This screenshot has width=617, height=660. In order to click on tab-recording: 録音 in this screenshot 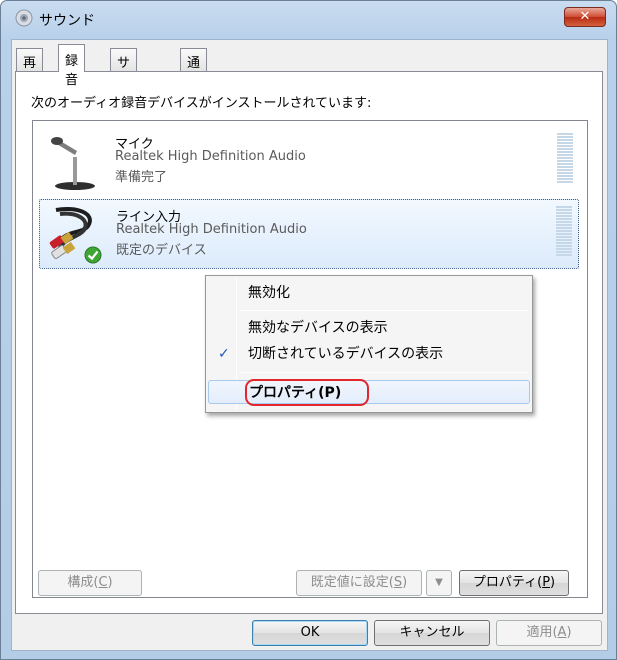, I will do `click(72, 66)`.